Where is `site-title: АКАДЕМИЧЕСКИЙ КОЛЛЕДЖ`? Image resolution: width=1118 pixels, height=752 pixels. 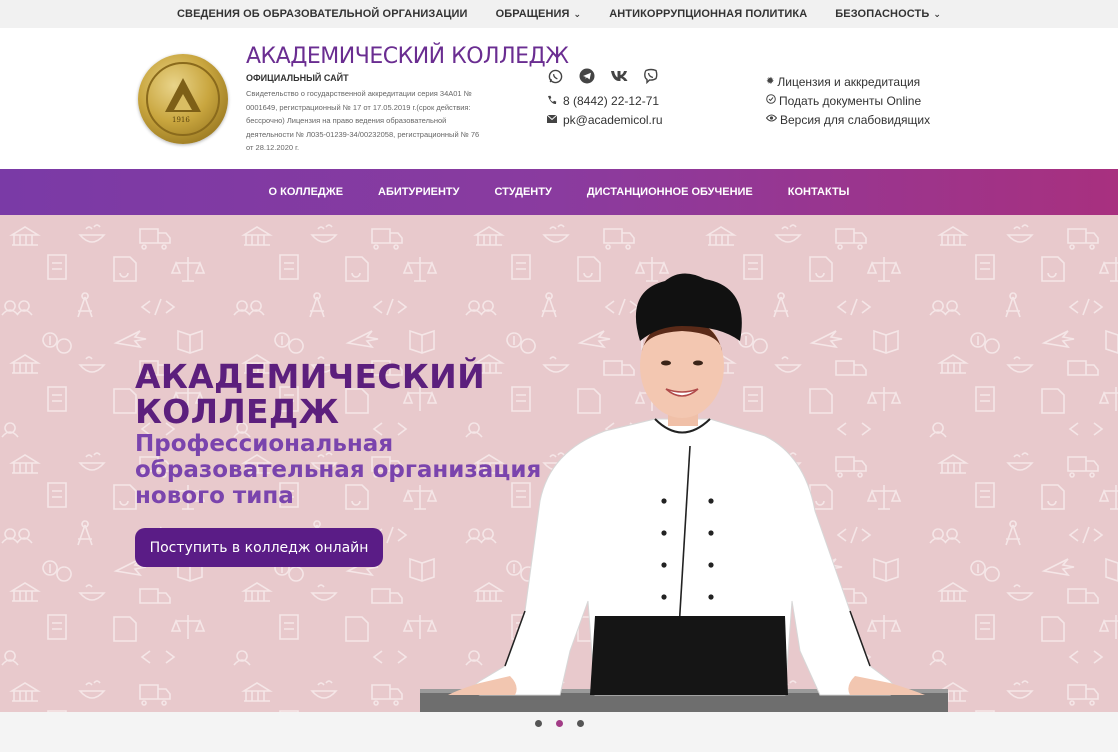
site-title: АКАДЕМИЧЕСКИЙ КОЛЛЕДЖ is located at coordinates (407, 56).